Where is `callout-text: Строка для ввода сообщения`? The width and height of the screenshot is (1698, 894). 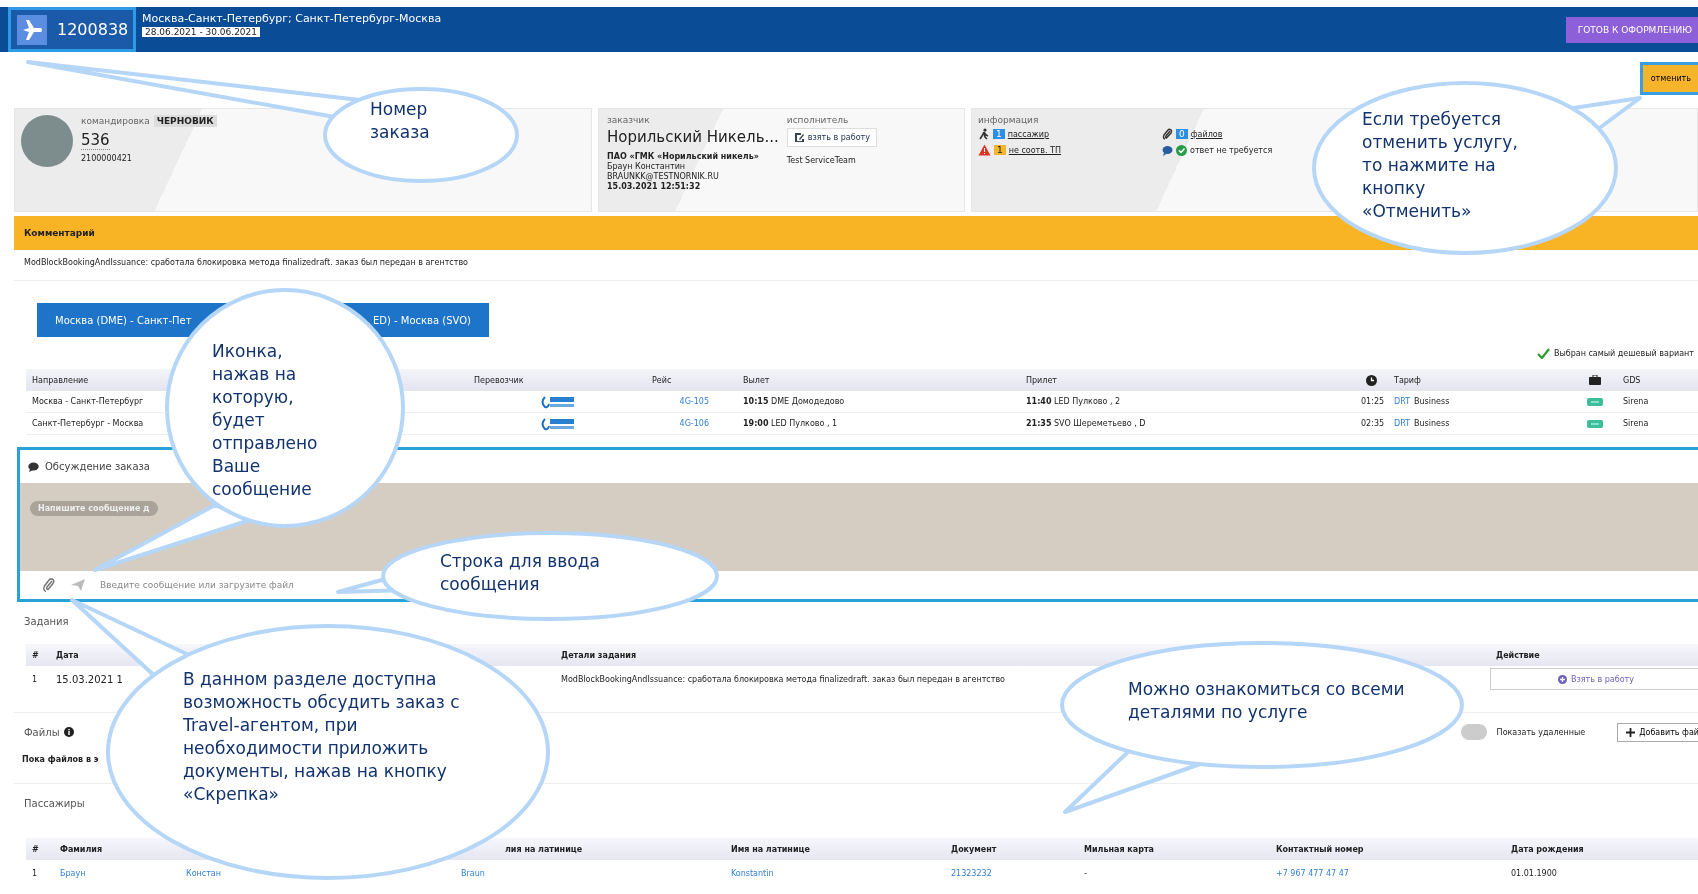 callout-text: Строка для ввода сообщения is located at coordinates (520, 573).